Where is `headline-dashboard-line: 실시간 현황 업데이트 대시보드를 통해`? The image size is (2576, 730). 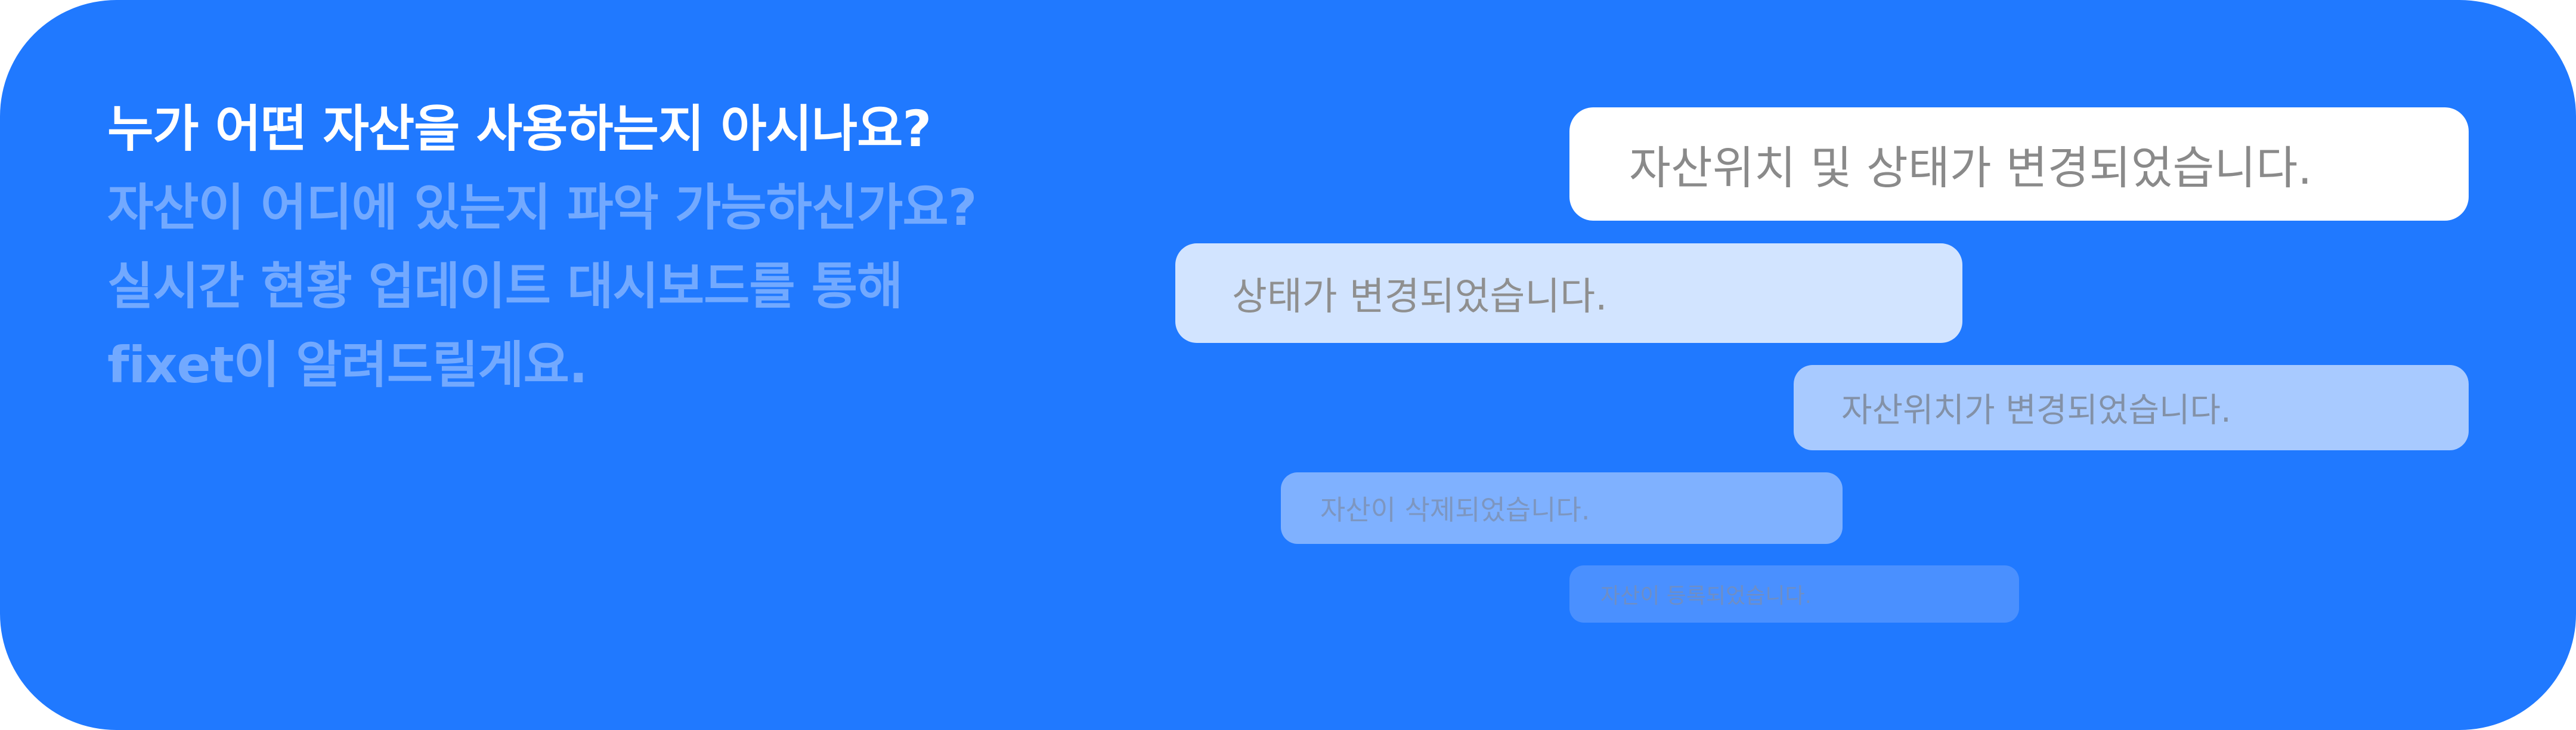
headline-dashboard-line: 실시간 현황 업데이트 대시보드를 통해 is located at coordinates (505, 286).